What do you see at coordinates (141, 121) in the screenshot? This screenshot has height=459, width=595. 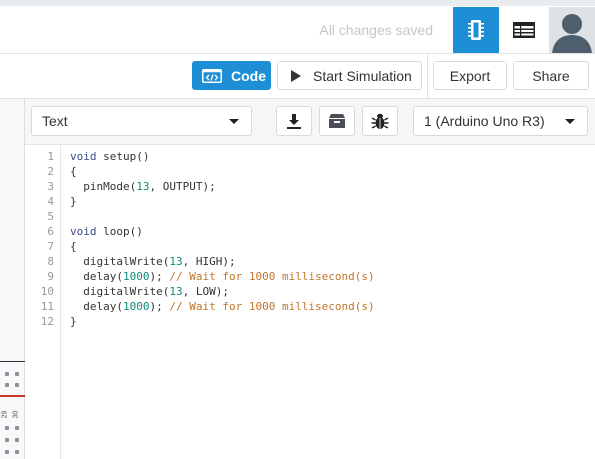 I see `code-mode-select: Text` at bounding box center [141, 121].